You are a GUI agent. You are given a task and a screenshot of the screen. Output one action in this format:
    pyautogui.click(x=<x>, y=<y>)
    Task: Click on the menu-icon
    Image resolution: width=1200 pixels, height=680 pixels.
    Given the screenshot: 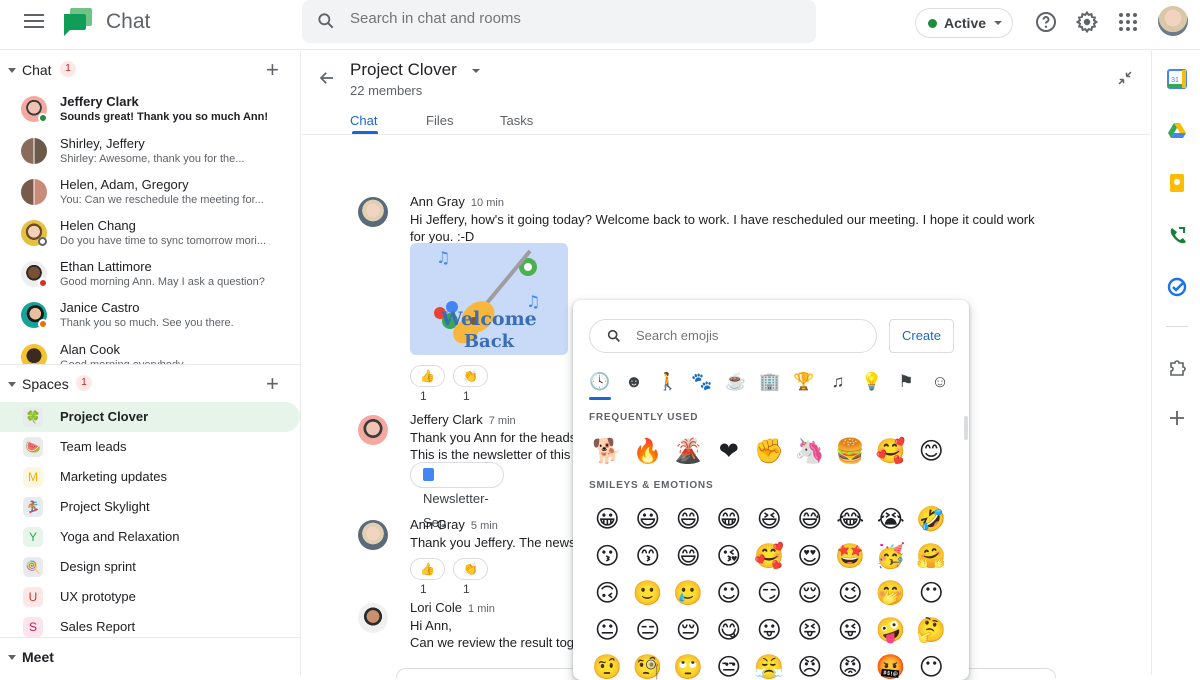 What is the action you would take?
    pyautogui.click(x=34, y=22)
    